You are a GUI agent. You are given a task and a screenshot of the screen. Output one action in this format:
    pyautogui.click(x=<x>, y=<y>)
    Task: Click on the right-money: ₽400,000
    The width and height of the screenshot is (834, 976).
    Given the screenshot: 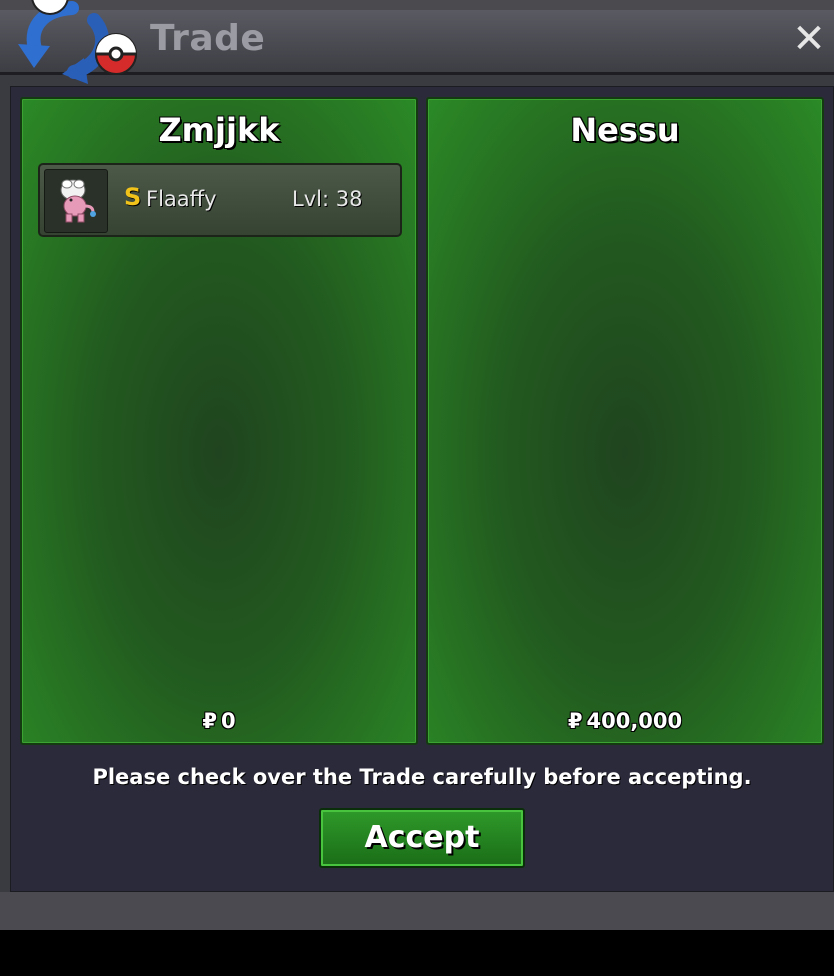 What is the action you would take?
    pyautogui.click(x=625, y=721)
    